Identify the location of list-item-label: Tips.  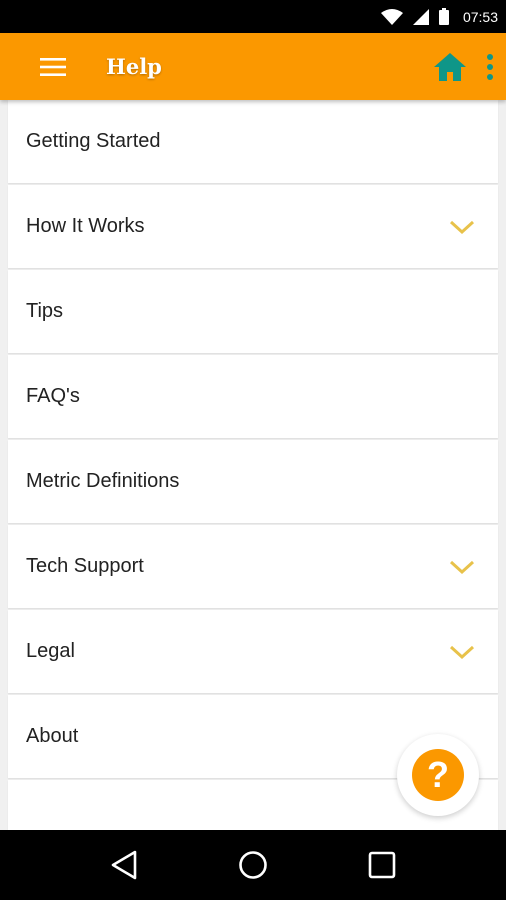
(45, 311).